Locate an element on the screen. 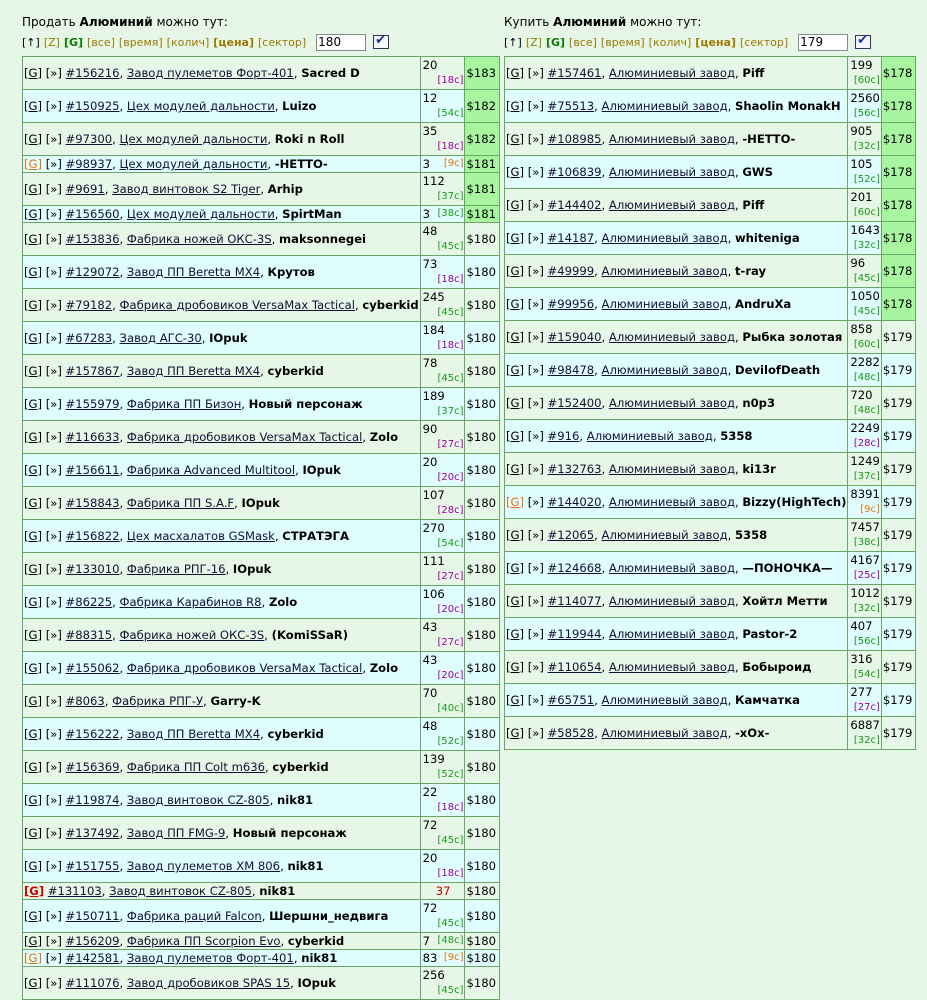 This screenshot has width=927, height=1000. factory-id-link: #156369 is located at coordinates (93, 767).